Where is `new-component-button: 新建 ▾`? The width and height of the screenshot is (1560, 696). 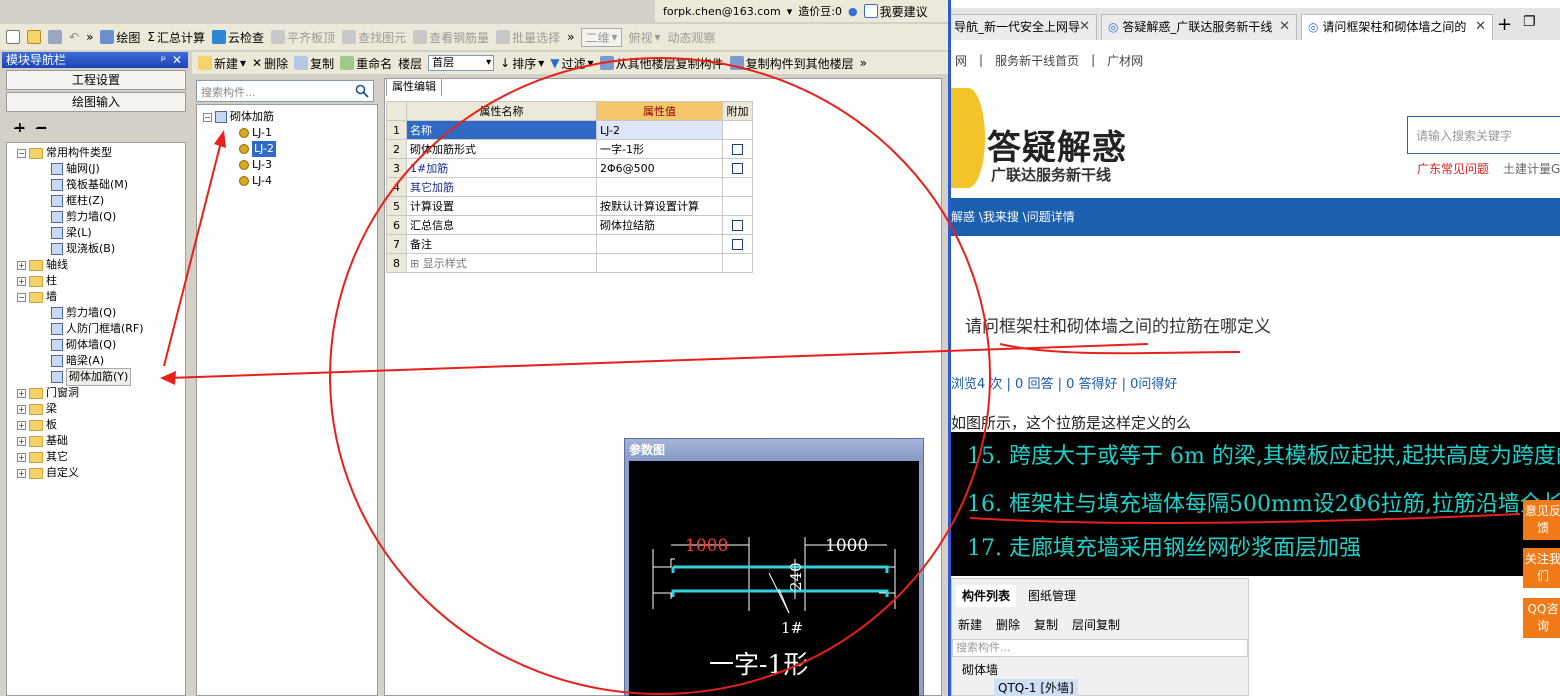 new-component-button: 新建 ▾ is located at coordinates (222, 63).